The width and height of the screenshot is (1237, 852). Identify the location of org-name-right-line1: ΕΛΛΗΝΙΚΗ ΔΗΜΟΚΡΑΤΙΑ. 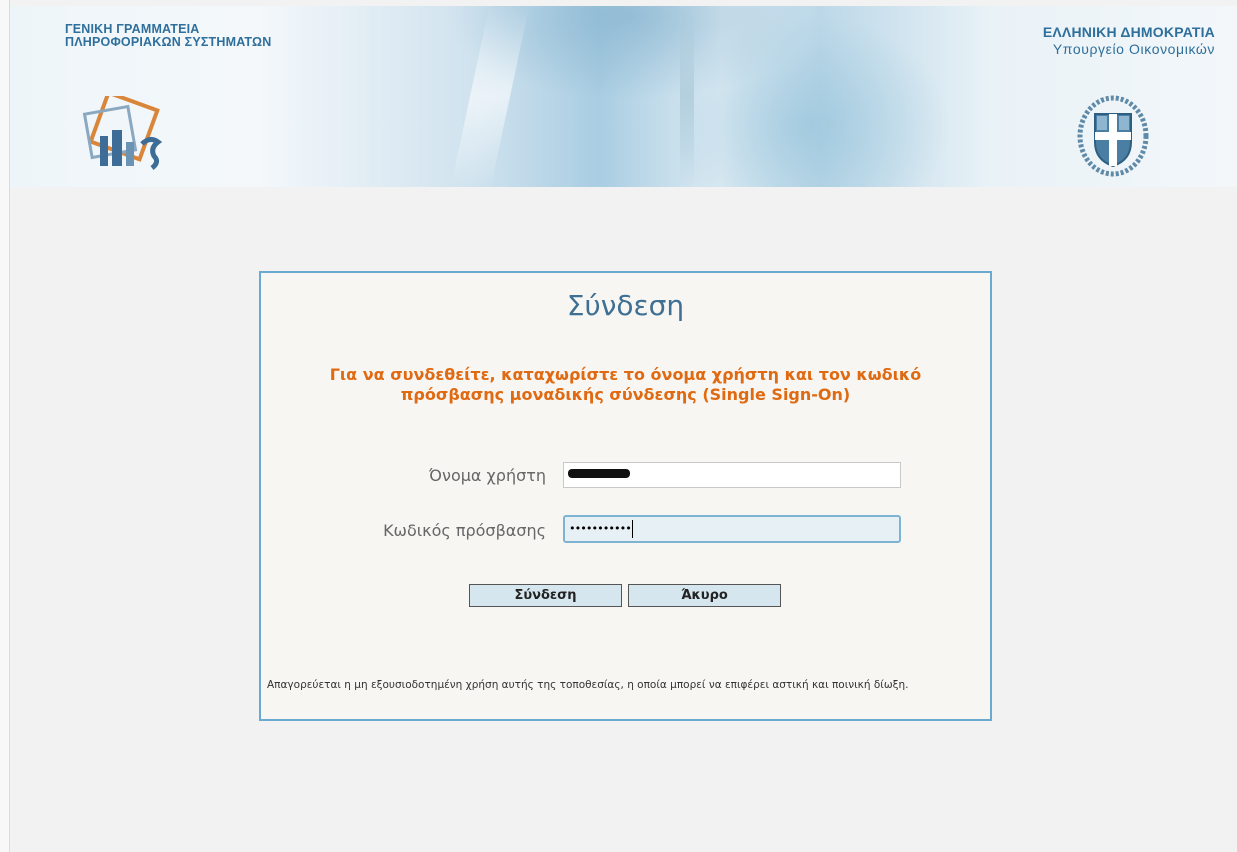
(1128, 32).